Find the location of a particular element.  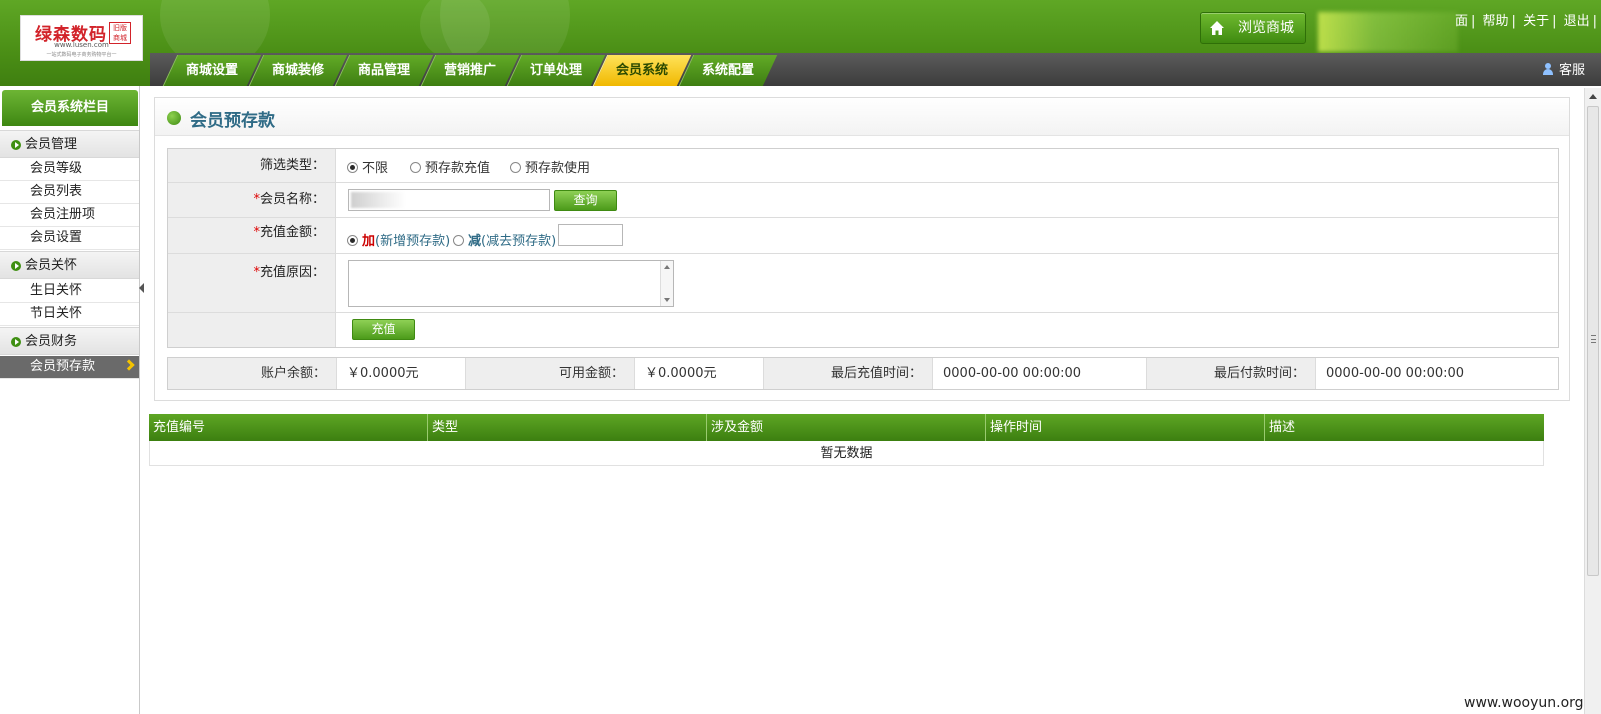

person-icon is located at coordinates (1548, 69).